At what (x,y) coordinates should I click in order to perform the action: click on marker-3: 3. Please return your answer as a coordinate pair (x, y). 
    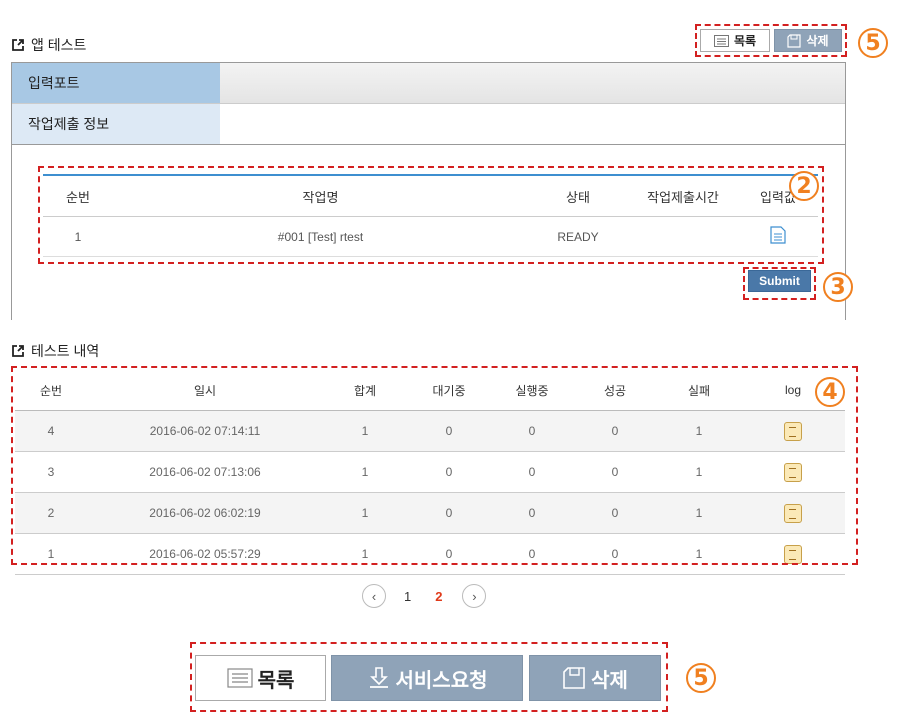
    Looking at the image, I should click on (838, 287).